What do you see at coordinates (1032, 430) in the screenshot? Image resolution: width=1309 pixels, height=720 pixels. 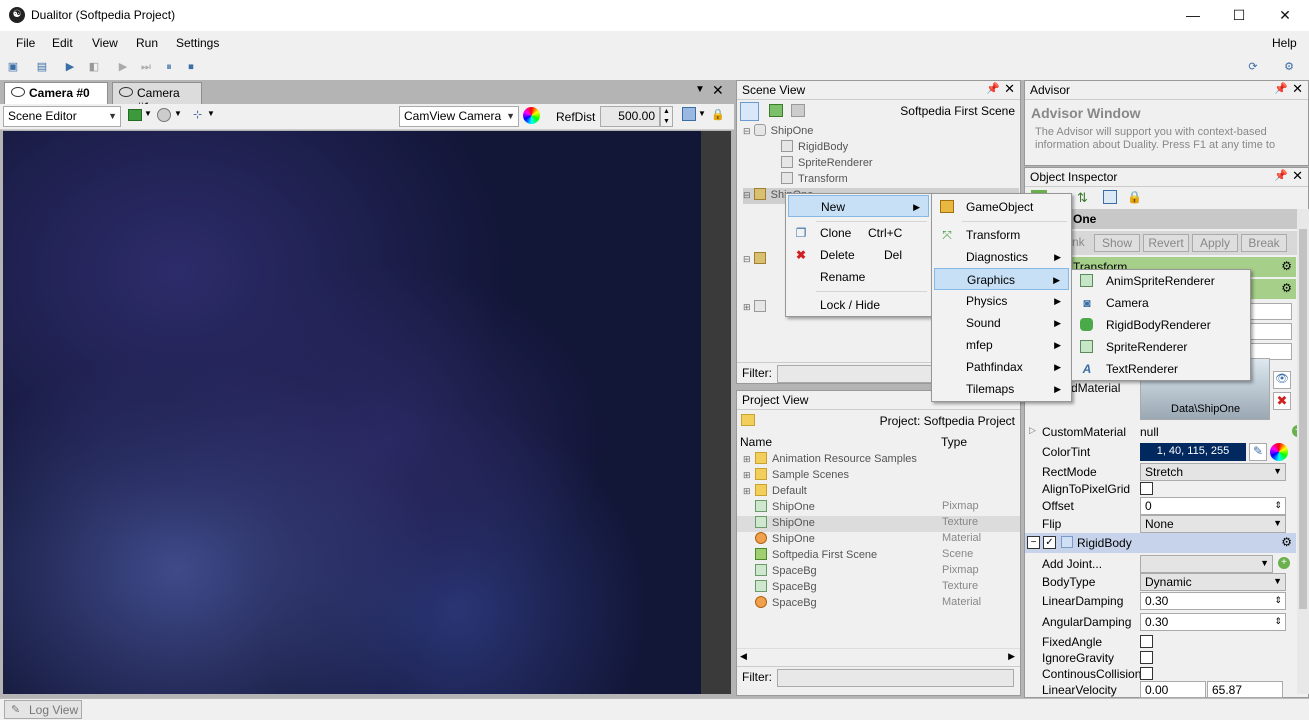 I see `expand-icon: ▷` at bounding box center [1032, 430].